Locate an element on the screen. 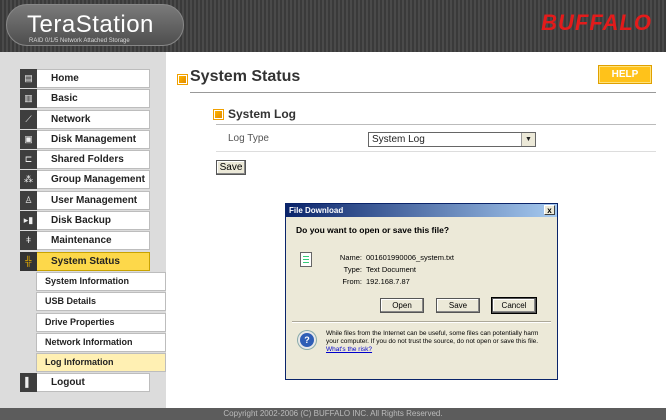  nav-item-disk-backup: ▸▮ Disk Backup is located at coordinates (85, 221).